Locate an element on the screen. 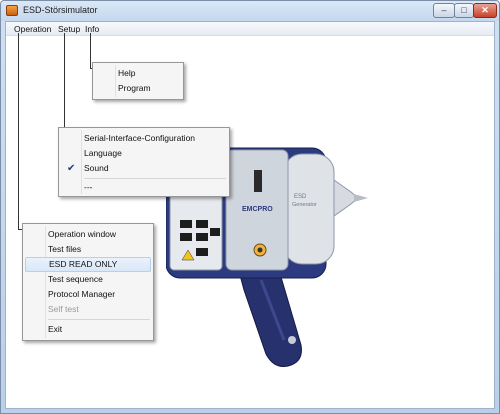 Image resolution: width=500 pixels, height=414 pixels. menu-info: Info is located at coordinates (92, 29).